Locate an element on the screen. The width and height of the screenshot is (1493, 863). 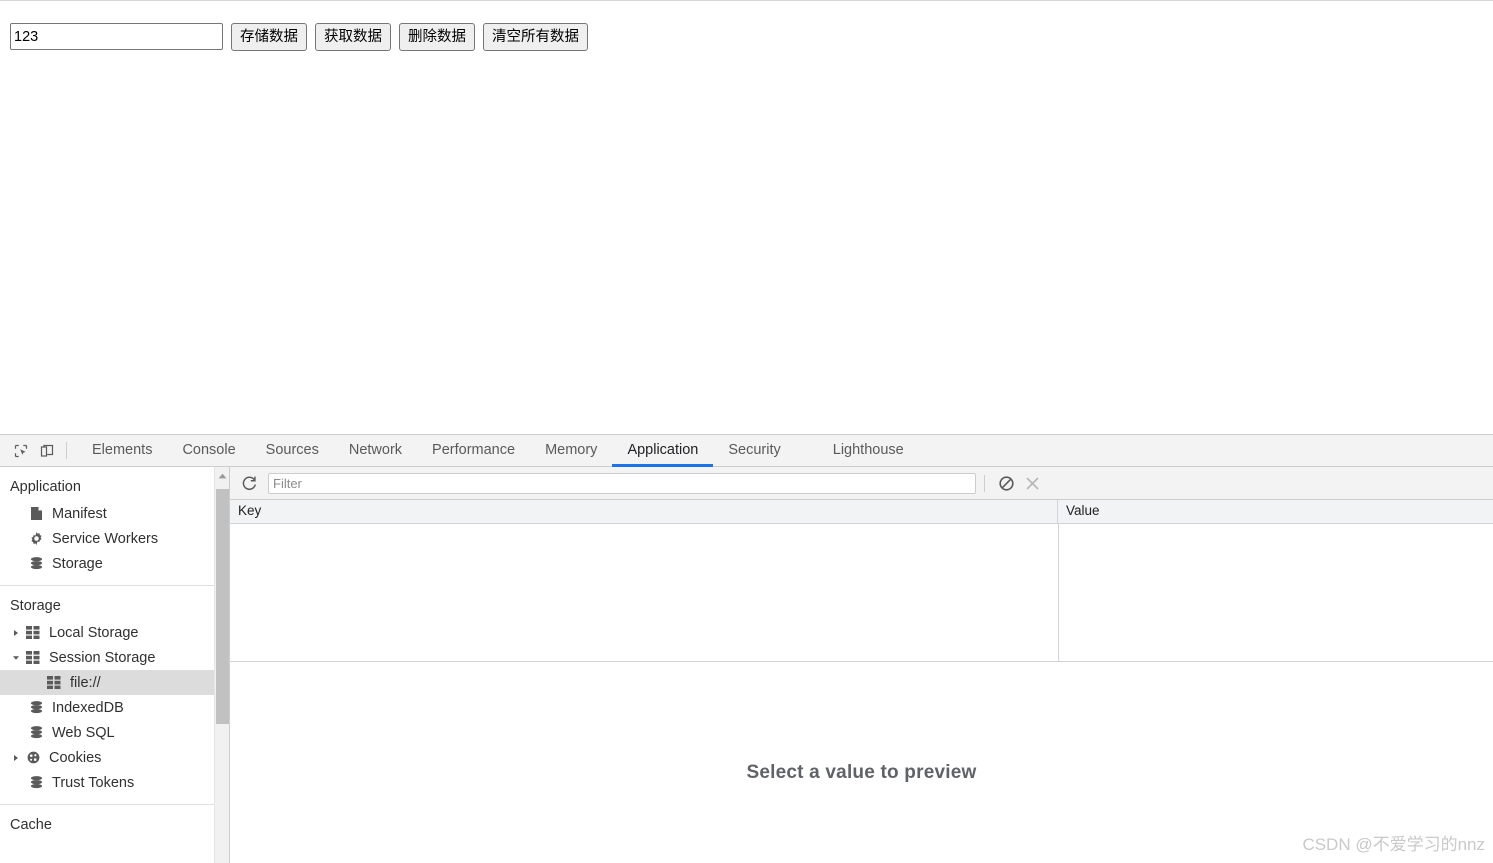
tab-security: Security is located at coordinates (754, 451).